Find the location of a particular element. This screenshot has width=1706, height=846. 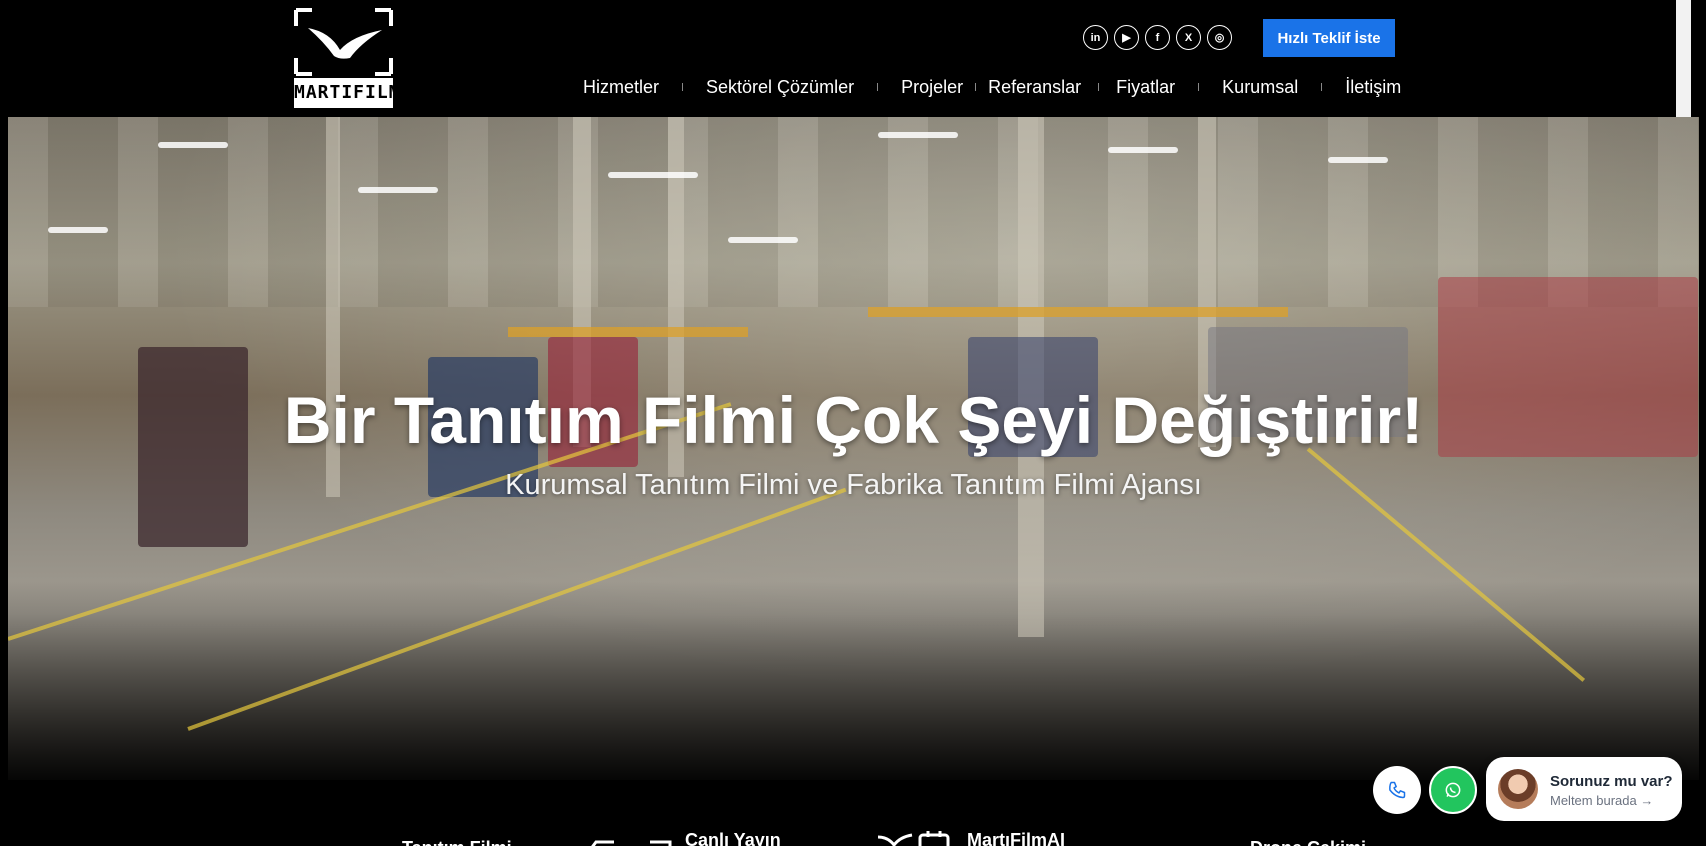

camera-icon is located at coordinates (631, 843).